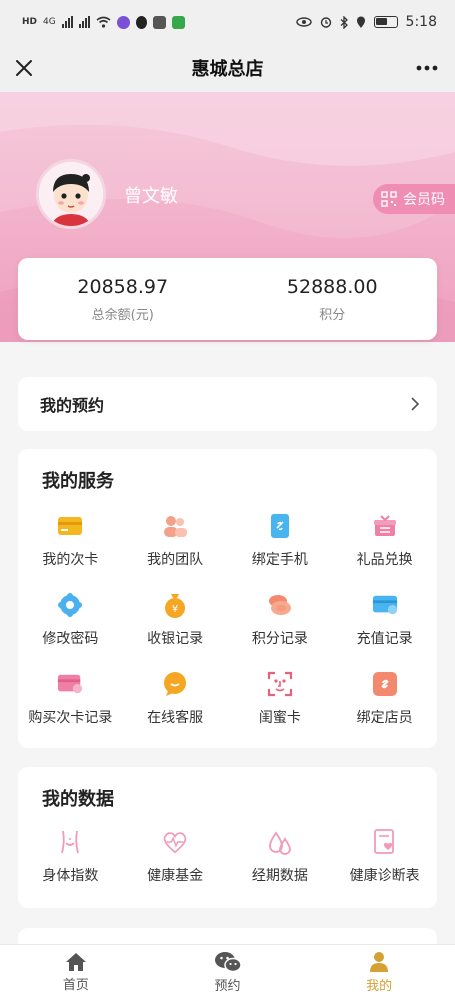  What do you see at coordinates (415, 404) in the screenshot?
I see `chevron-right-icon` at bounding box center [415, 404].